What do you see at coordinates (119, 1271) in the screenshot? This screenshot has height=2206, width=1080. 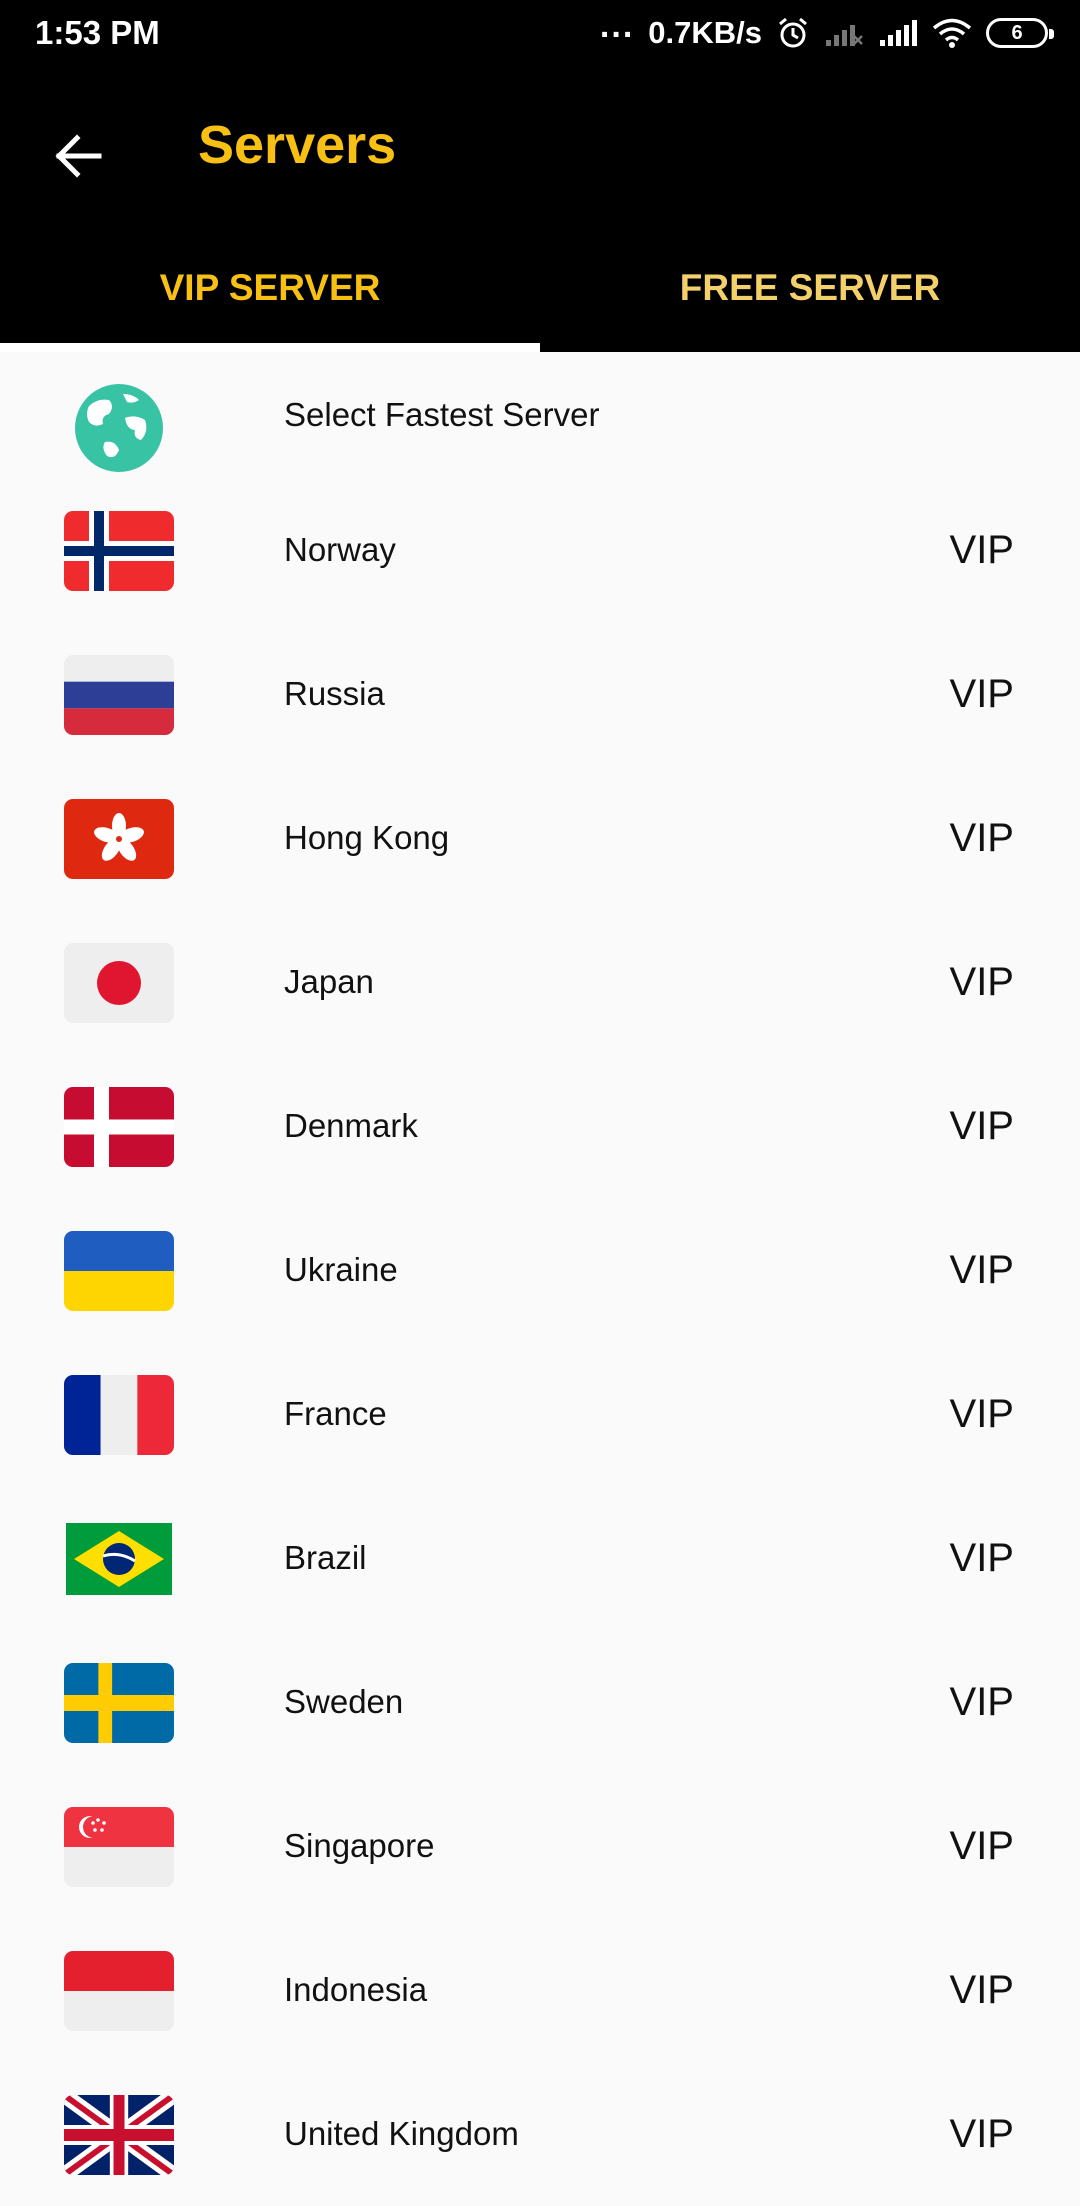 I see `flag-ukraine-icon` at bounding box center [119, 1271].